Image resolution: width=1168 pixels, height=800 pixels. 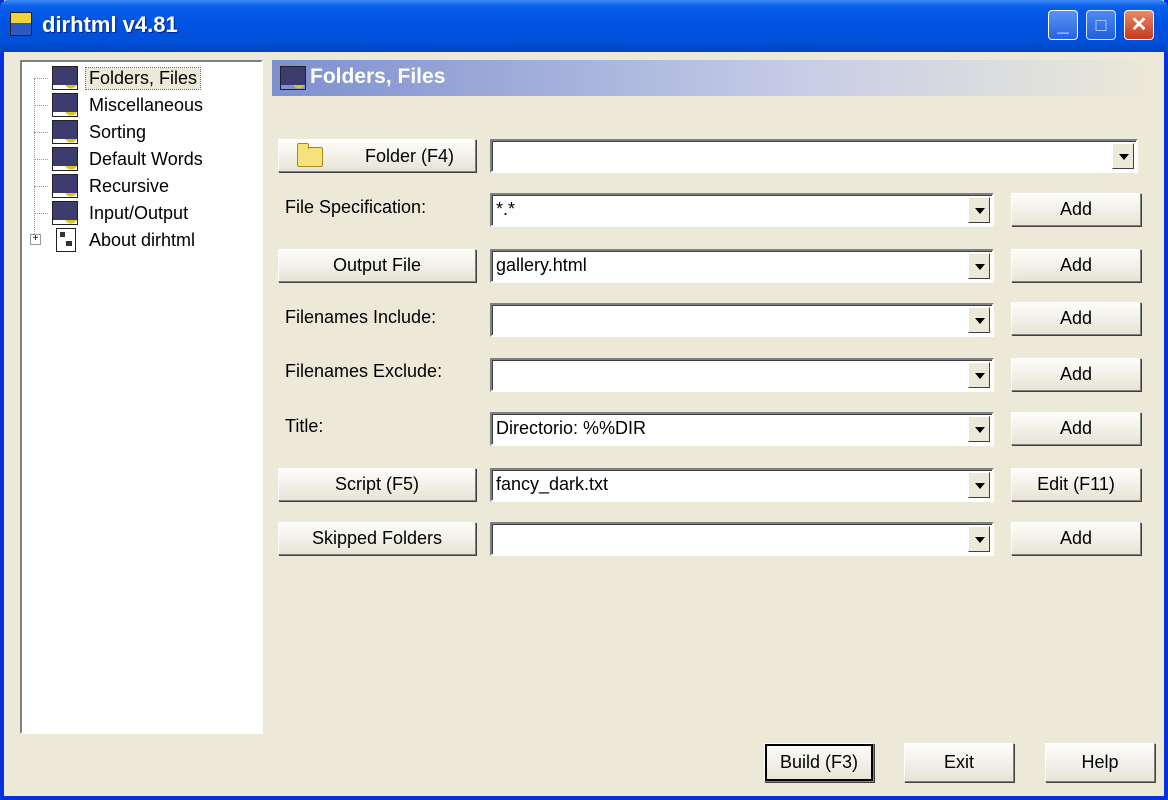 I want to click on file-specification-add-button: Add, so click(x=1076, y=209).